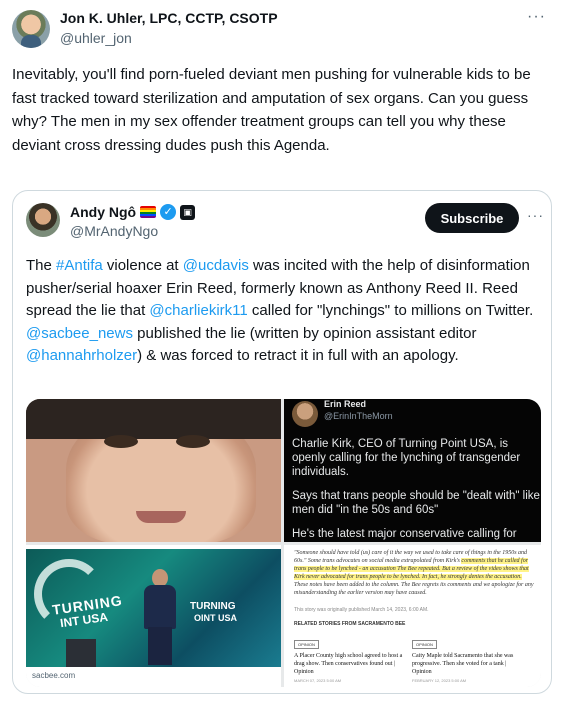 Image resolution: width=564 pixels, height=703 pixels. I want to click on speaker-figure, so click(160, 617).